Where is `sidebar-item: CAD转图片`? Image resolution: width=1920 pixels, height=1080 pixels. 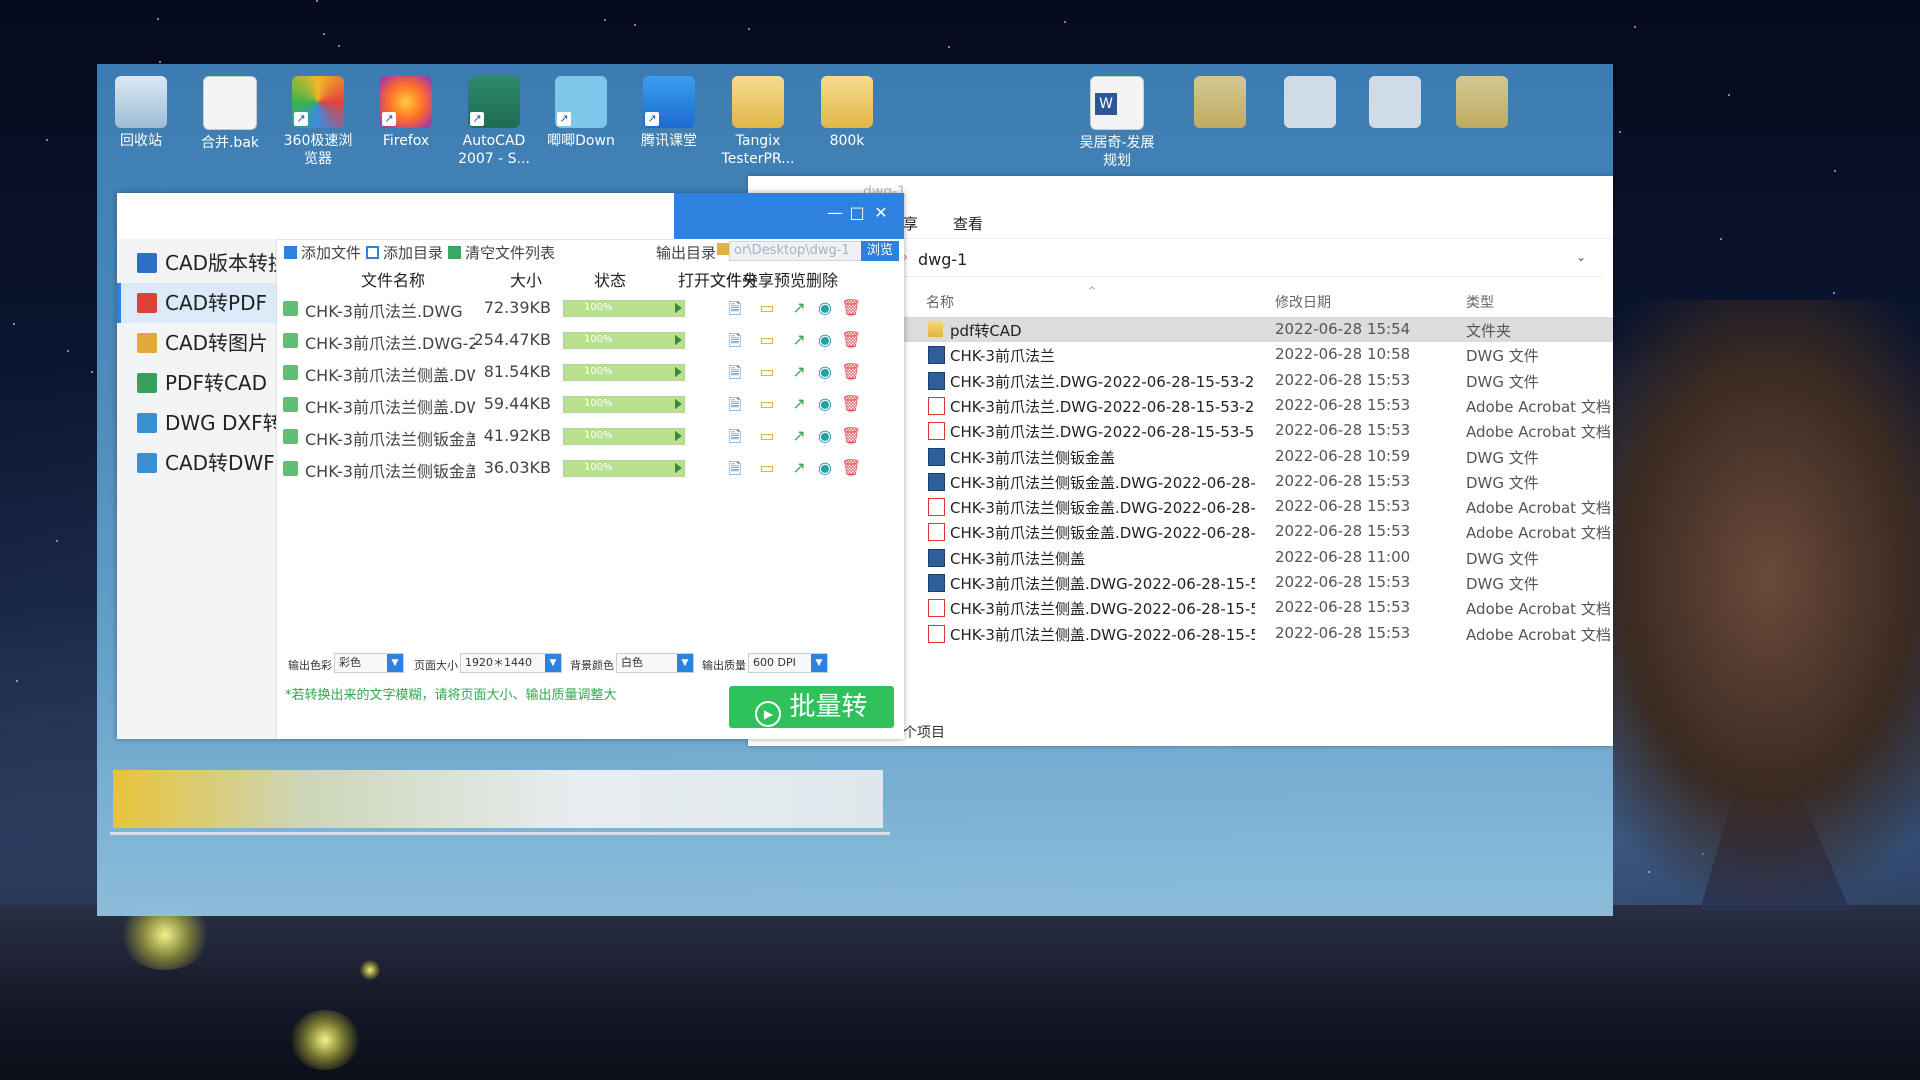 sidebar-item: CAD转图片 is located at coordinates (196, 343).